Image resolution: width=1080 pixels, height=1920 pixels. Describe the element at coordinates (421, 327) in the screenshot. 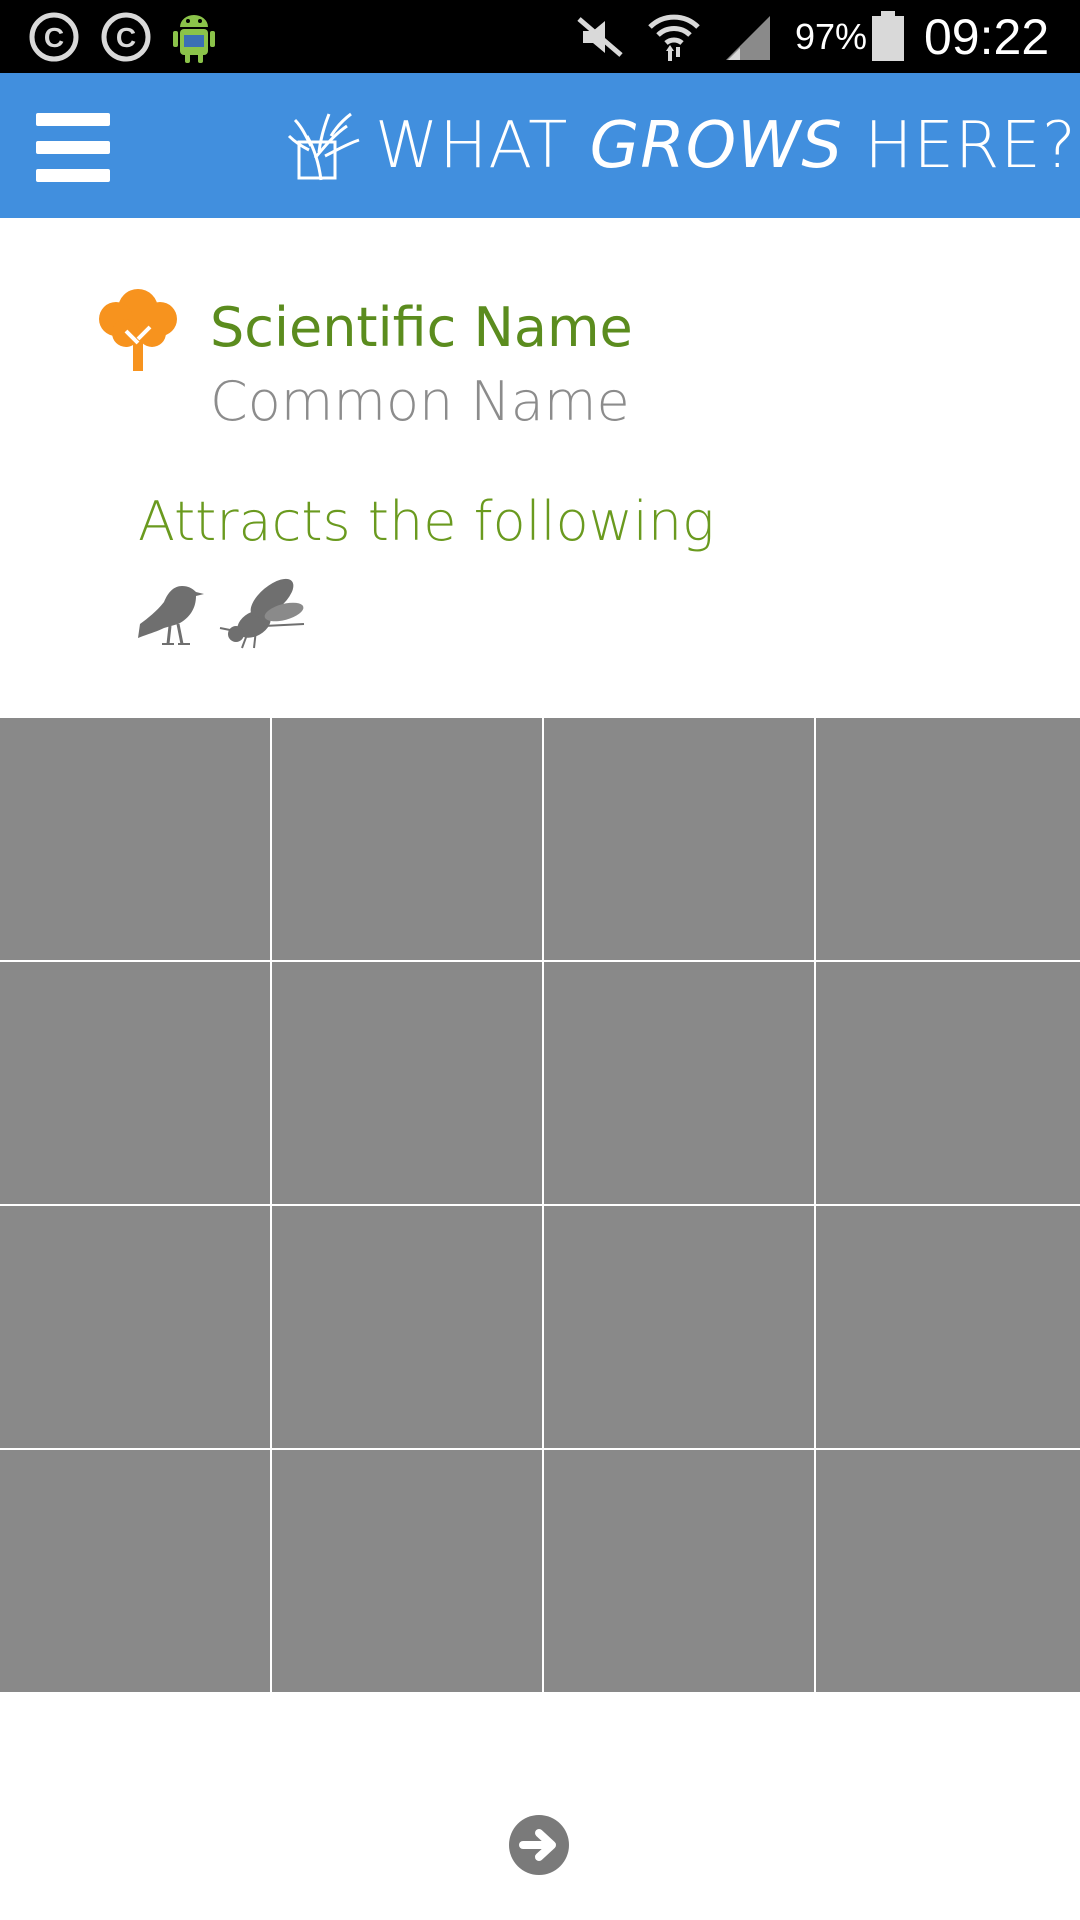

I see `scientific-name: Scientific Name` at that location.